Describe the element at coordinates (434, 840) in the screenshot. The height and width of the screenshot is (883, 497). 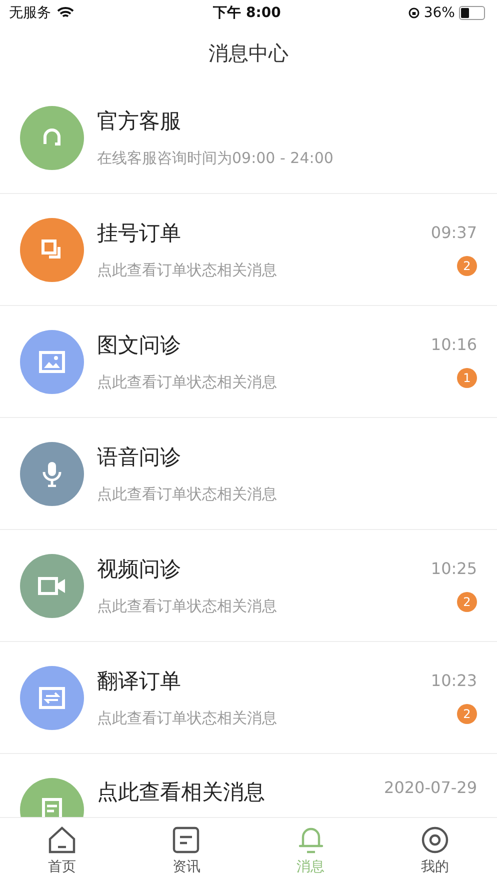
I see `profile-icon` at that location.